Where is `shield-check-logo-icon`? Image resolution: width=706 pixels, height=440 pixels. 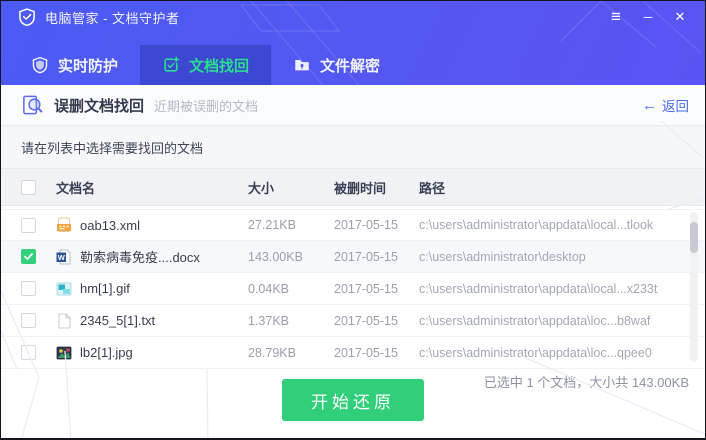
shield-check-logo-icon is located at coordinates (27, 17).